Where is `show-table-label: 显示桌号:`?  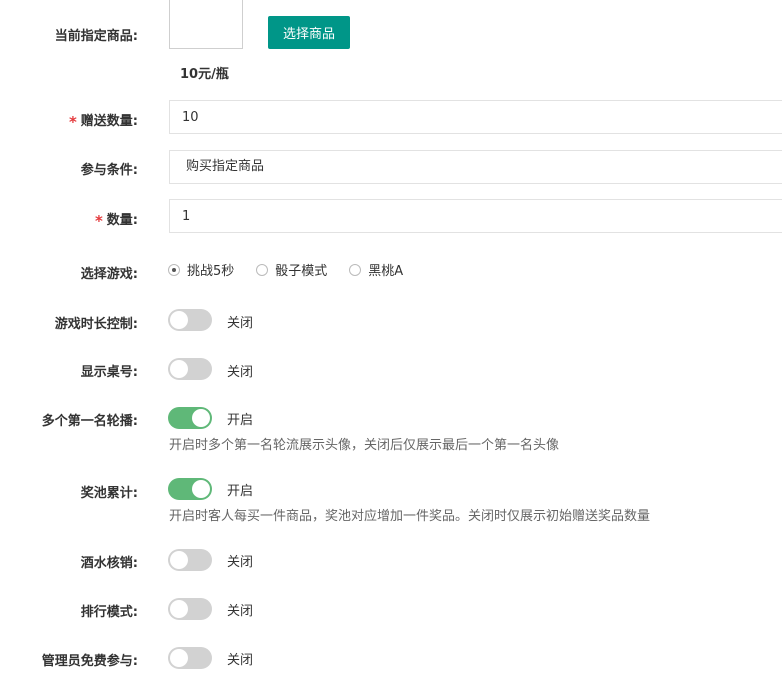
show-table-label: 显示桌号: is located at coordinates (109, 372).